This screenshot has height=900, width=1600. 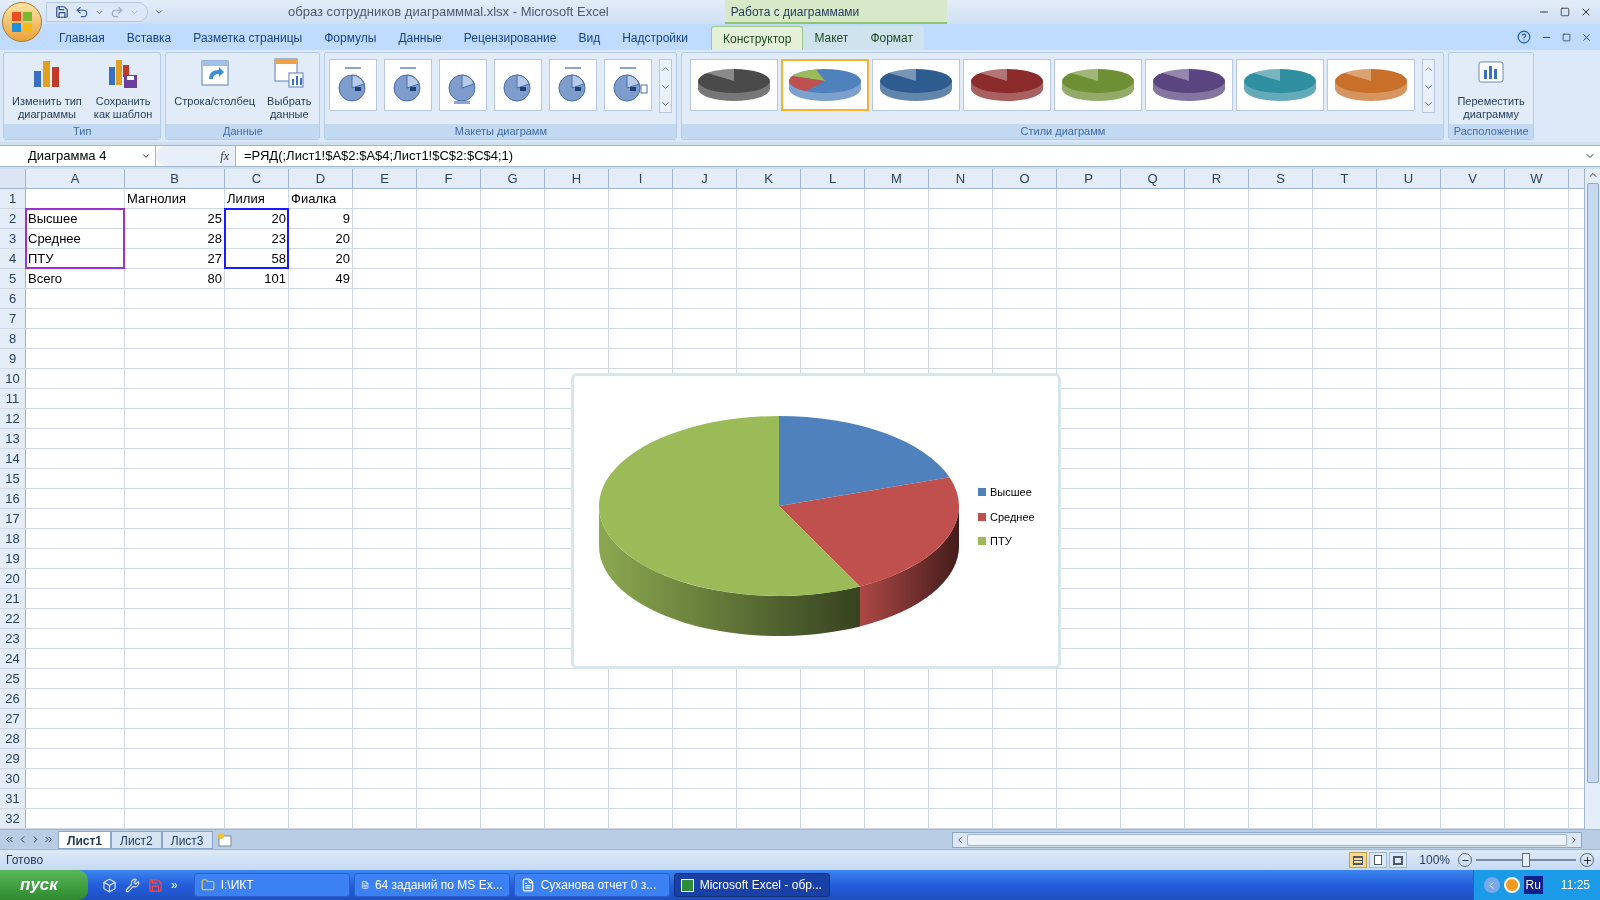 I want to click on row-header: 4, so click(x=13, y=258).